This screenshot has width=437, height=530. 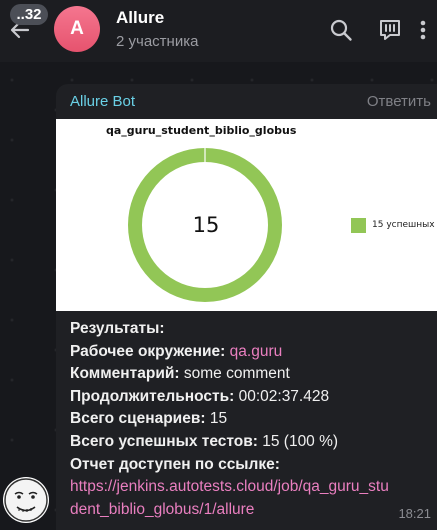 What do you see at coordinates (341, 30) in the screenshot?
I see `search-icon` at bounding box center [341, 30].